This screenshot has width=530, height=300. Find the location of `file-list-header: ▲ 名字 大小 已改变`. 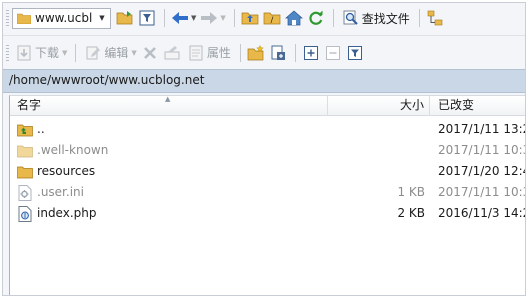

file-list-header: ▲ 名字 大小 已改变 is located at coordinates (267, 106).